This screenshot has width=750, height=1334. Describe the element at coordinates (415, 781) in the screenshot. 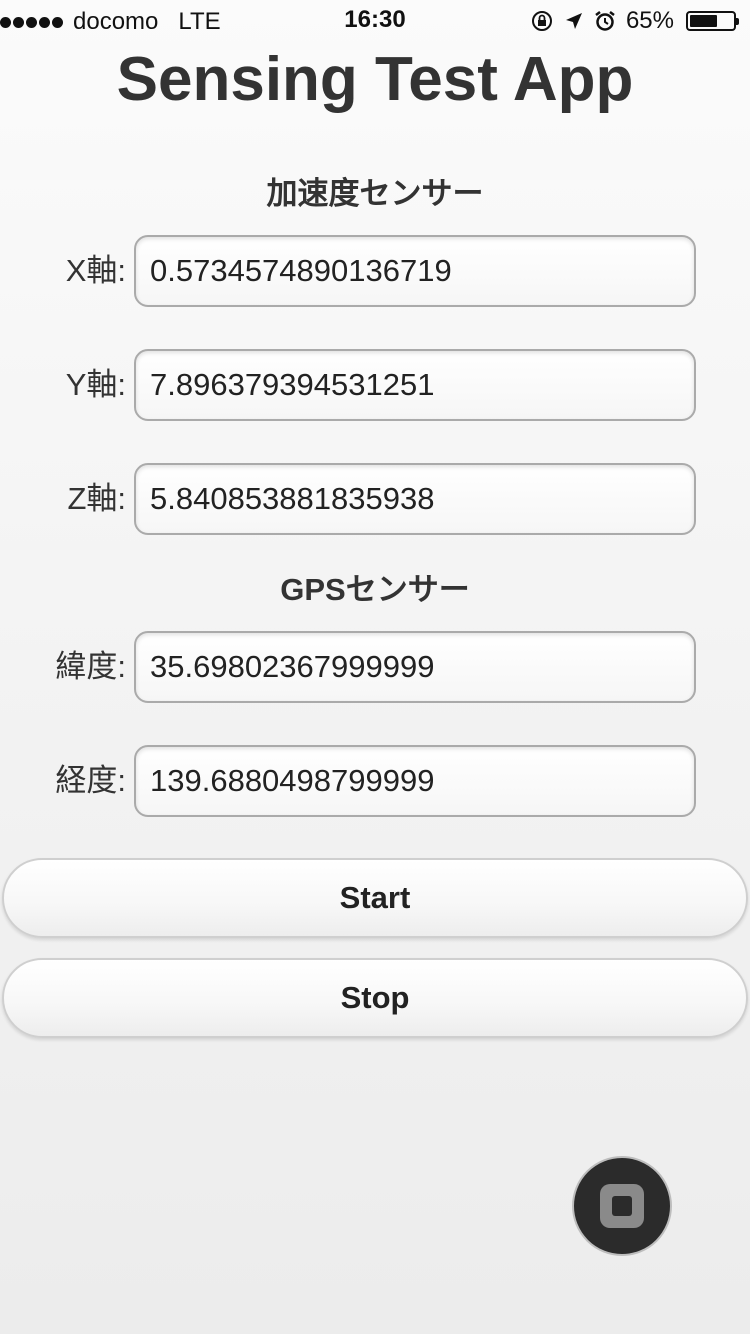

I see `longitude-input` at that location.